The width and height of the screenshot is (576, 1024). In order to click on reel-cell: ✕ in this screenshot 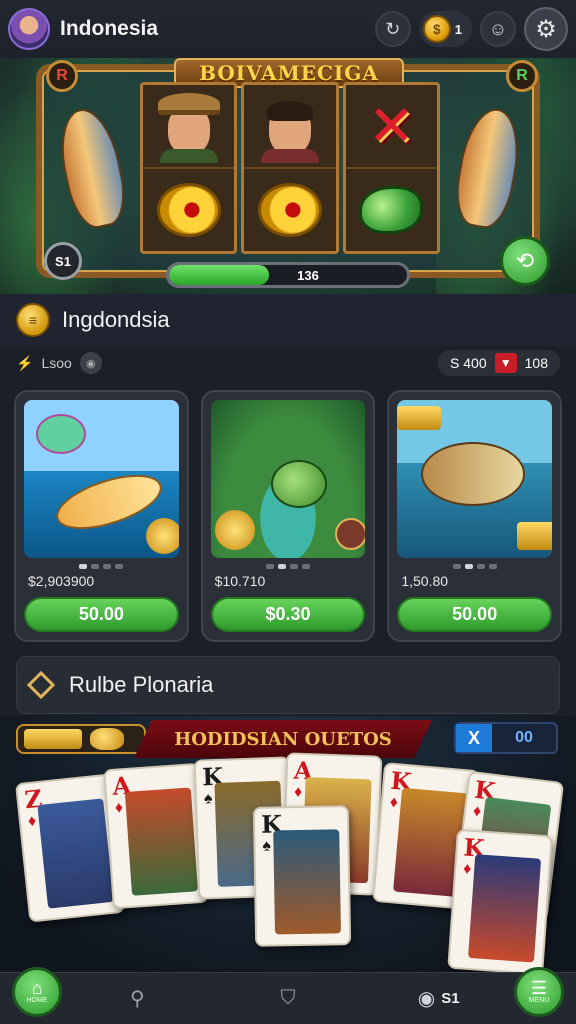, I will do `click(391, 127)`.